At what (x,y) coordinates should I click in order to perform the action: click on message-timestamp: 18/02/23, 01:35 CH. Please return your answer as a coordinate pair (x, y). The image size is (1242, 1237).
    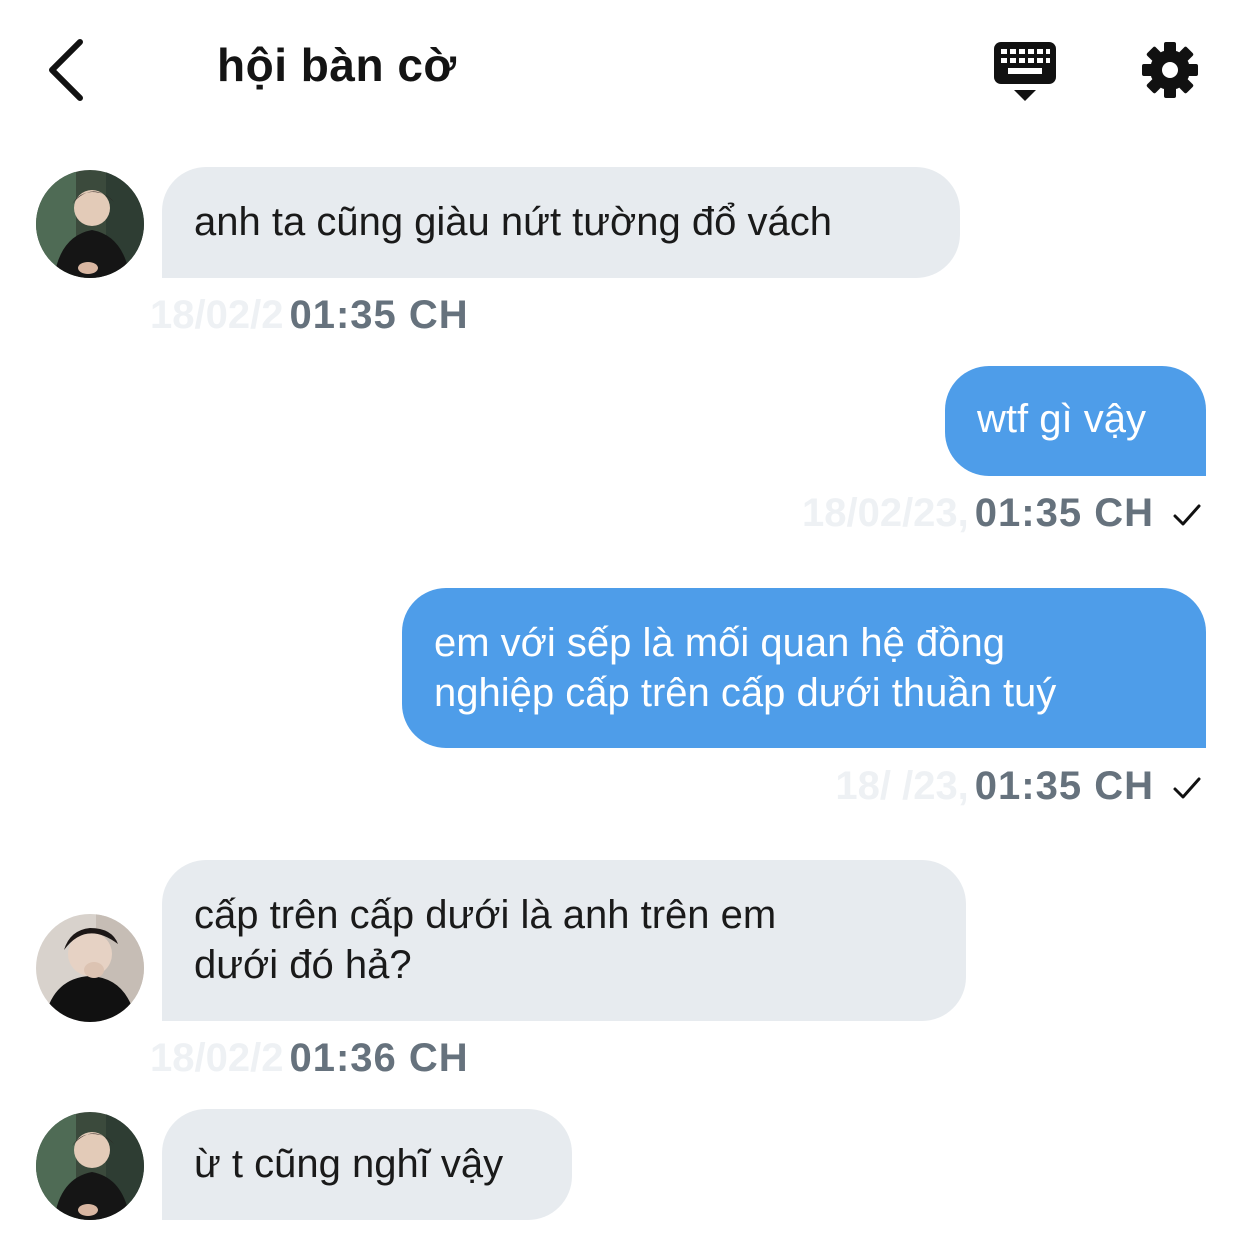
    Looking at the image, I should click on (1002, 513).